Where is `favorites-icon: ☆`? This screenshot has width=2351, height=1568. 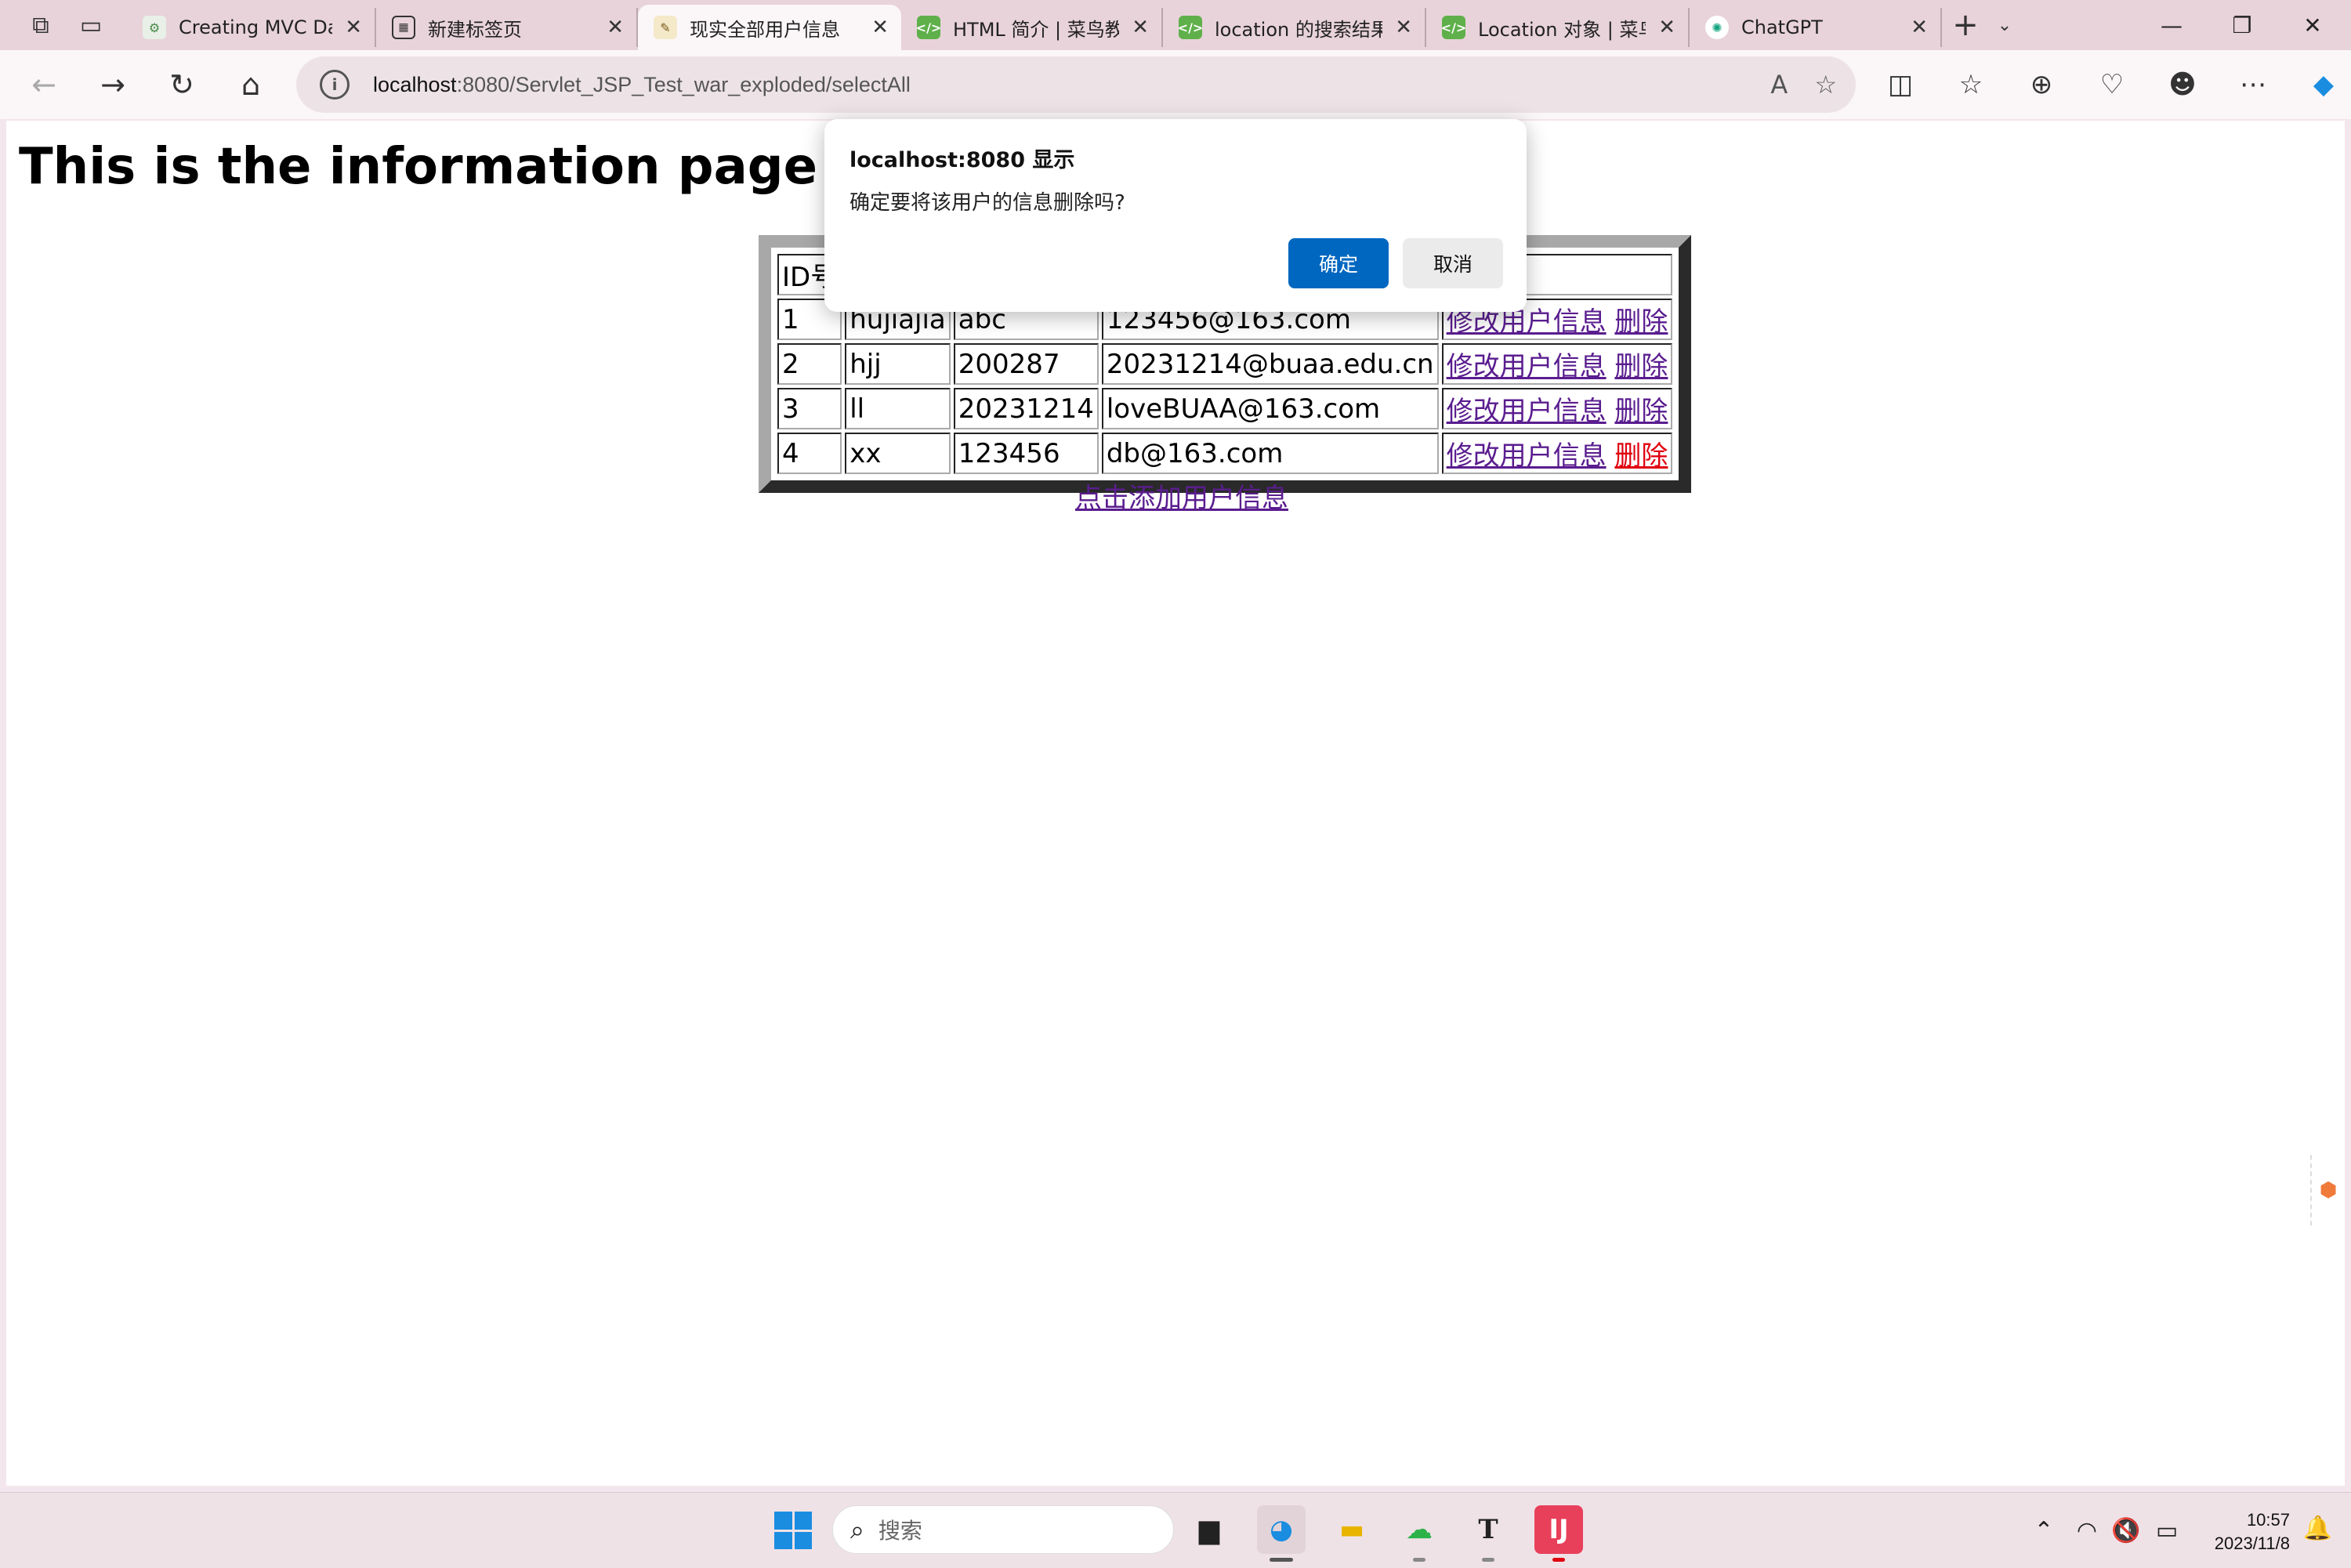
favorites-icon: ☆ is located at coordinates (1971, 84).